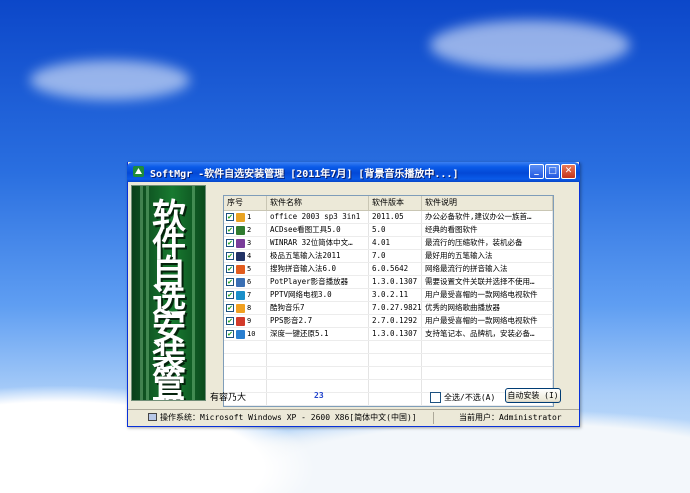 This screenshot has width=690, height=493. Describe the element at coordinates (388, 230) in the screenshot. I see `table-row: ✔ 2 ACDsee看图工具5.0 5.0 经典的看图软件` at that location.